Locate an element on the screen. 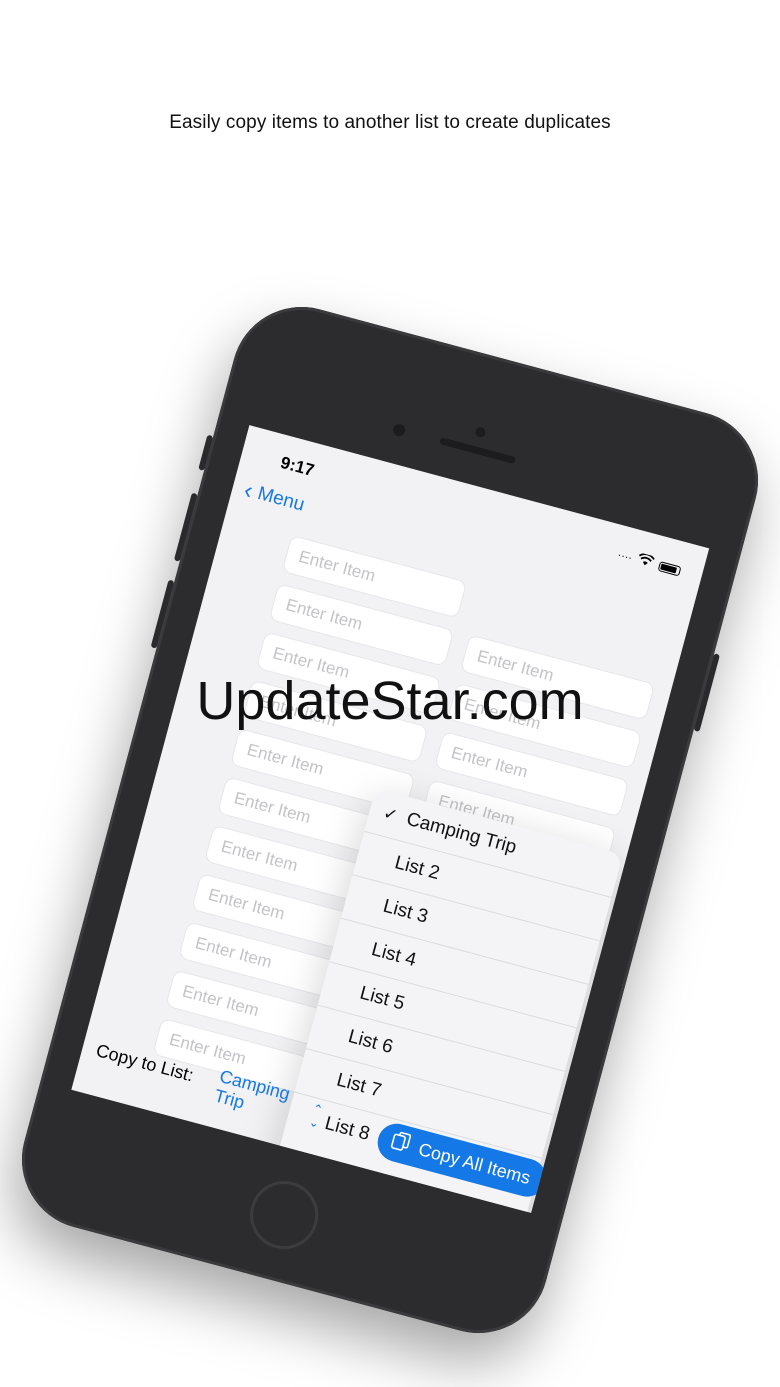 This screenshot has height=1387, width=780. mute-switch is located at coordinates (206, 452).